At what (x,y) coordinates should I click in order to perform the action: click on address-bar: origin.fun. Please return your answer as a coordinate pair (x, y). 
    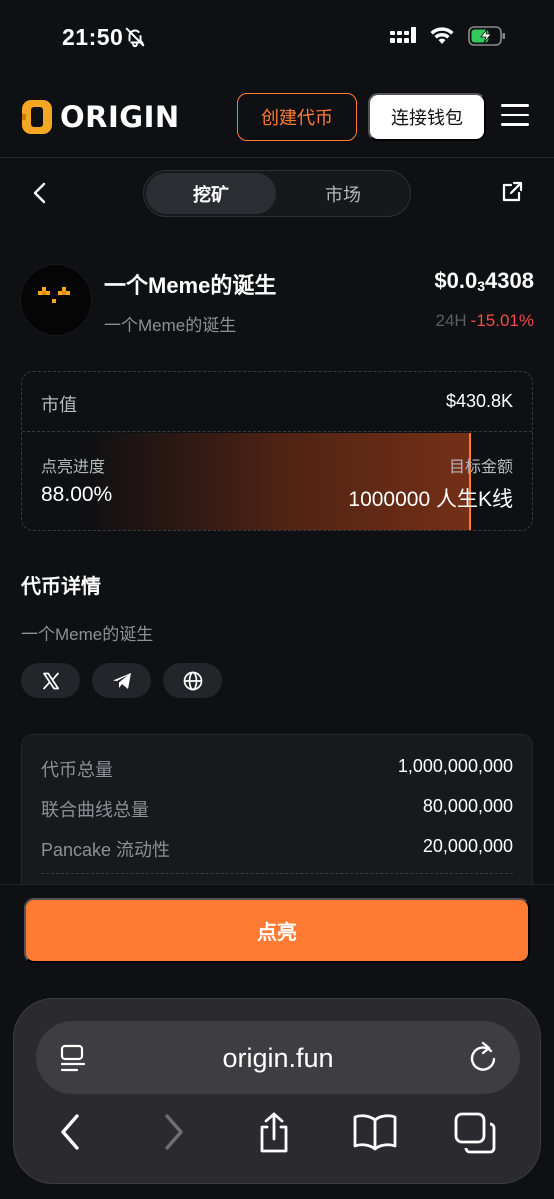
    Looking at the image, I should click on (278, 1057).